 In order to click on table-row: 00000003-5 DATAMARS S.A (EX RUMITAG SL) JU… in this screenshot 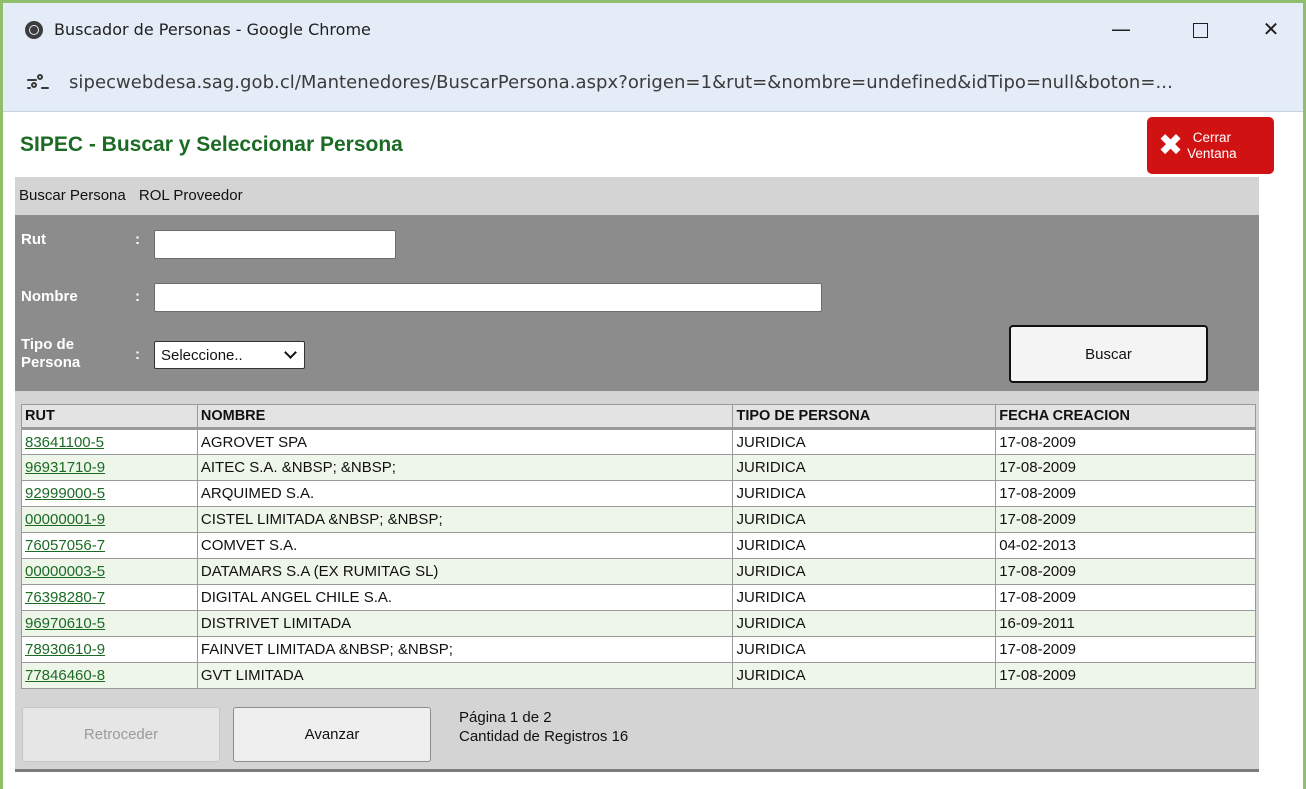, I will do `click(638, 571)`.